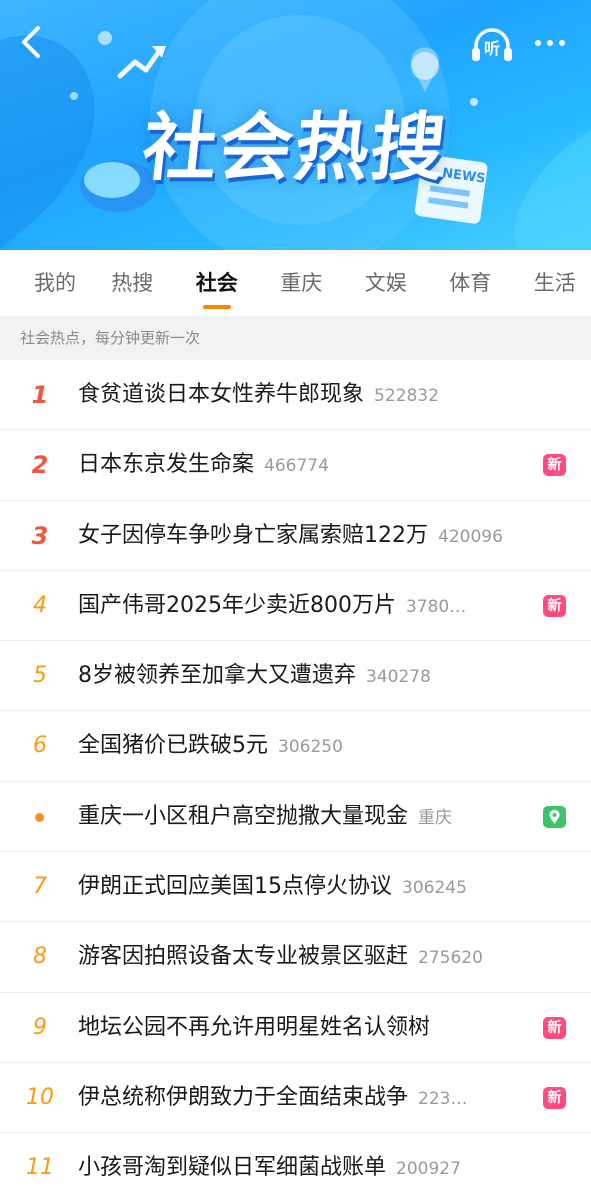 The height and width of the screenshot is (1199, 591). I want to click on active-tab-indicator, so click(216, 307).